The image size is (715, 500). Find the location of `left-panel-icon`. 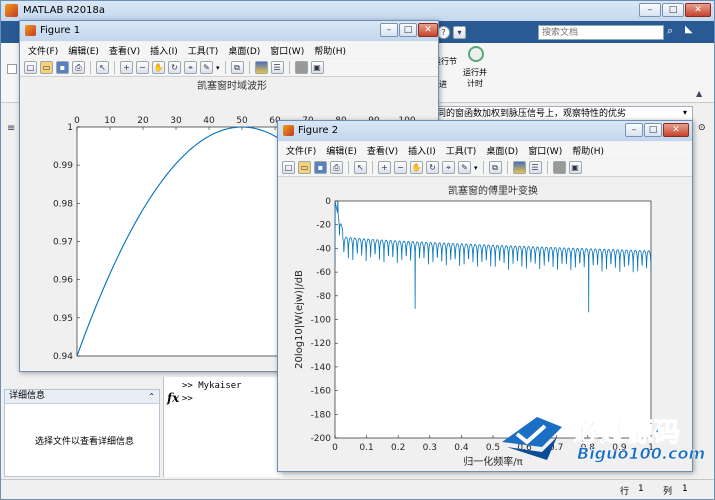

left-panel-icon is located at coordinates (12, 69).